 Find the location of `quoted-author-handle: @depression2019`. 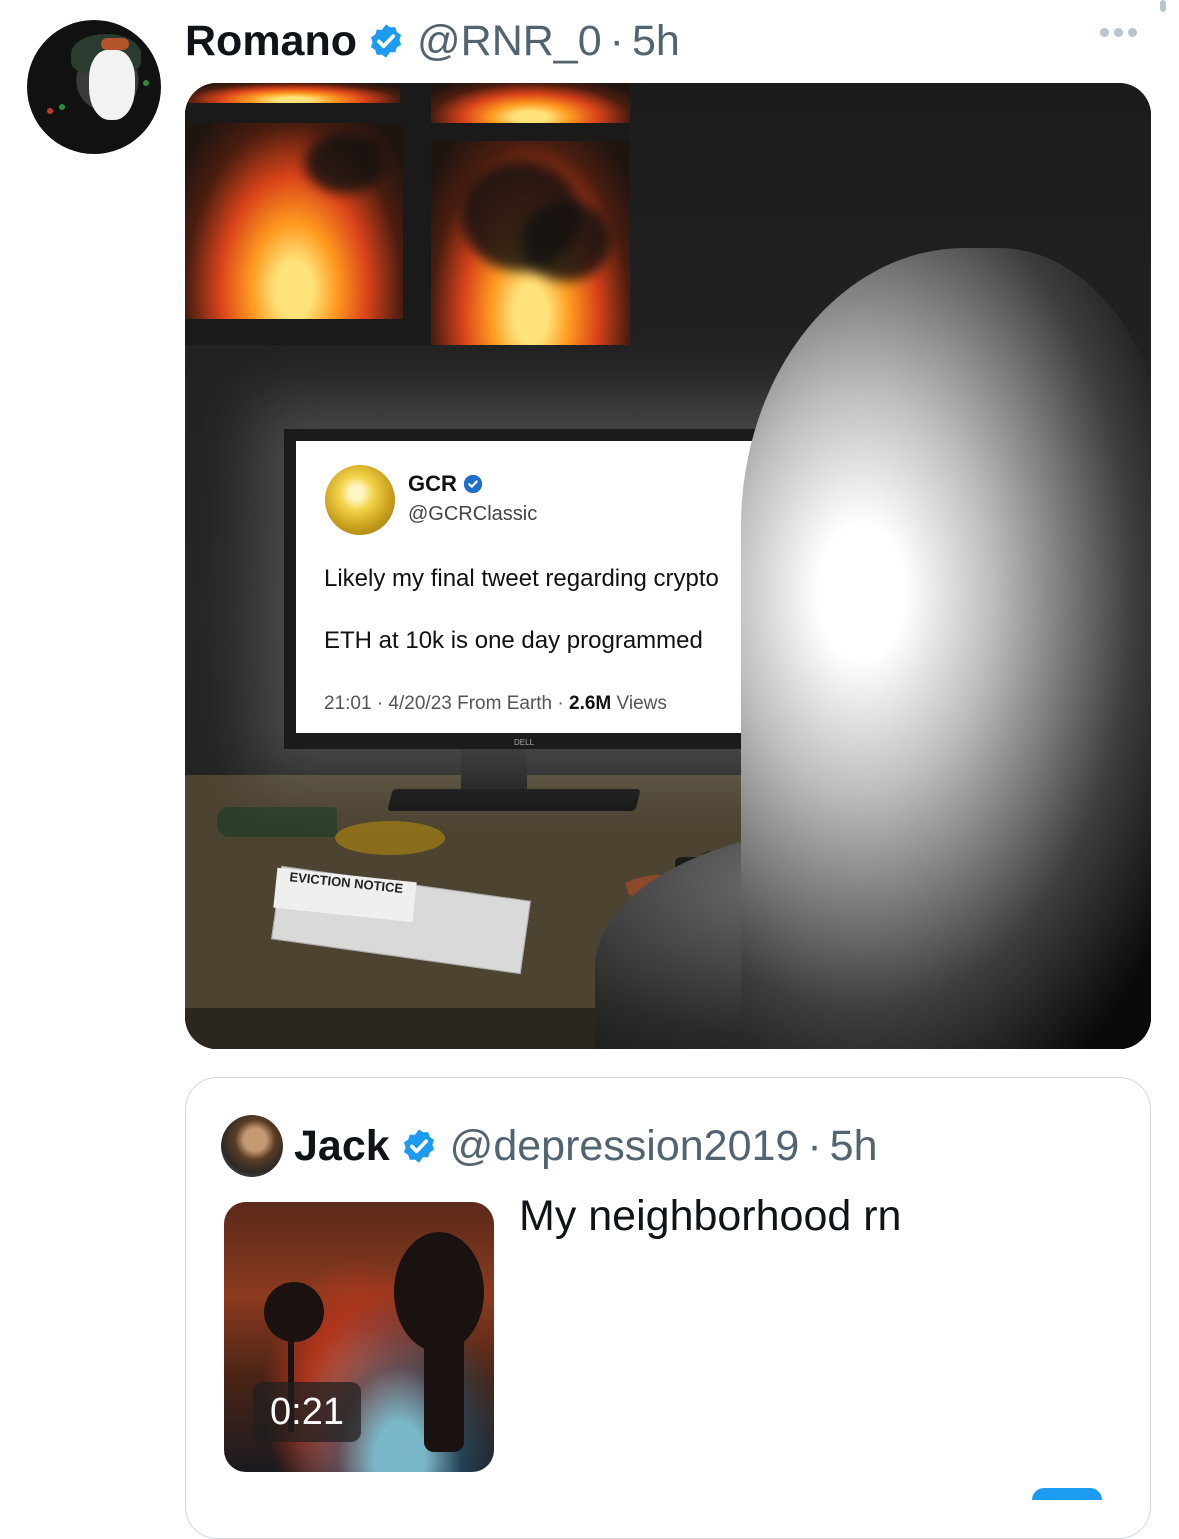

quoted-author-handle: @depression2019 is located at coordinates (625, 1146).